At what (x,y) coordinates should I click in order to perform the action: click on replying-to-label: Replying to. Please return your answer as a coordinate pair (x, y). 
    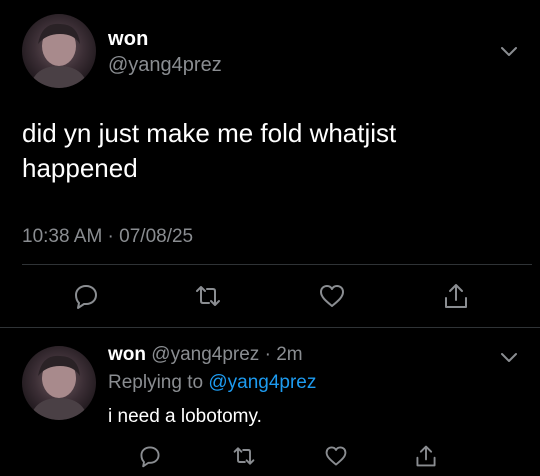
    Looking at the image, I should click on (158, 382).